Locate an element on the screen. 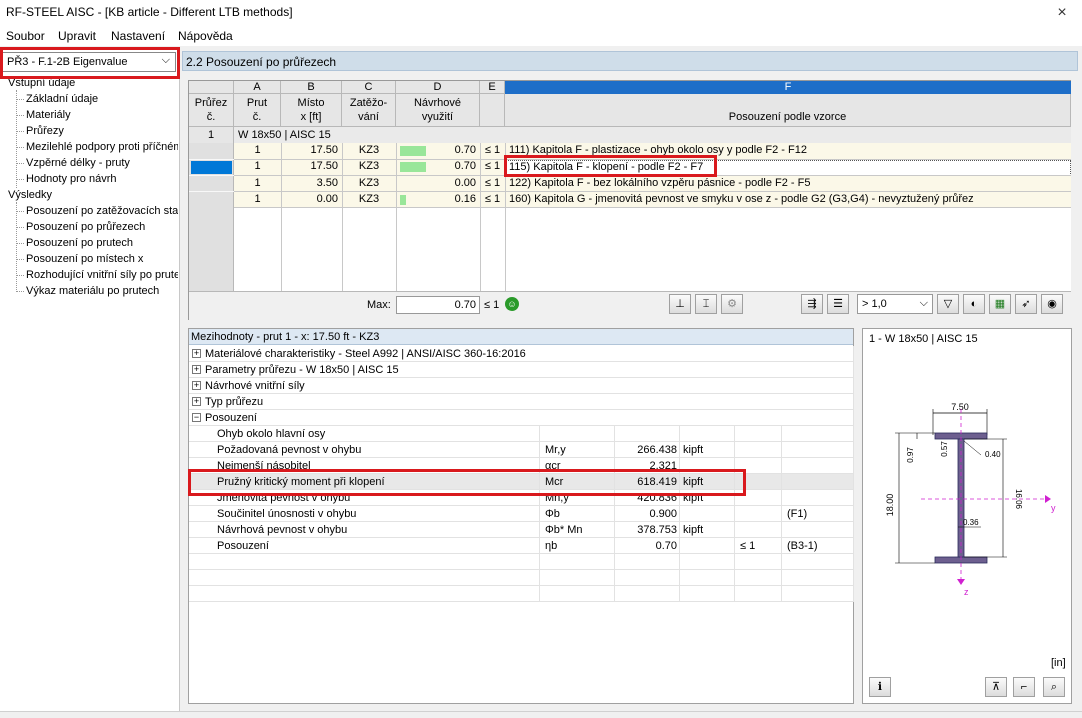 The image size is (1082, 718). color-scale-icon: ◐ is located at coordinates (974, 304).